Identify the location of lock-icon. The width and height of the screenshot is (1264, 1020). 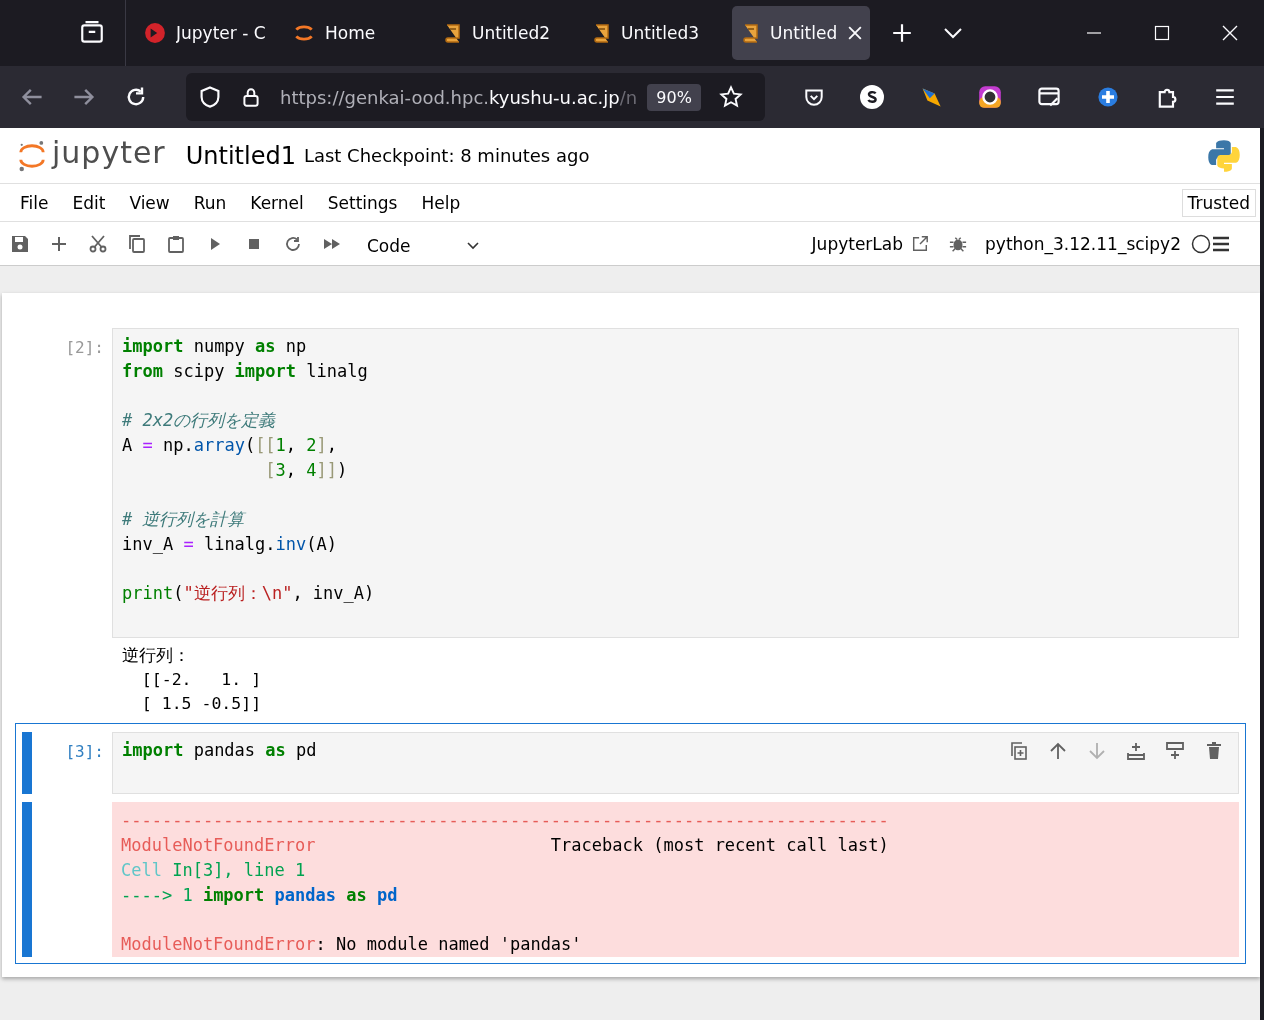
(251, 97).